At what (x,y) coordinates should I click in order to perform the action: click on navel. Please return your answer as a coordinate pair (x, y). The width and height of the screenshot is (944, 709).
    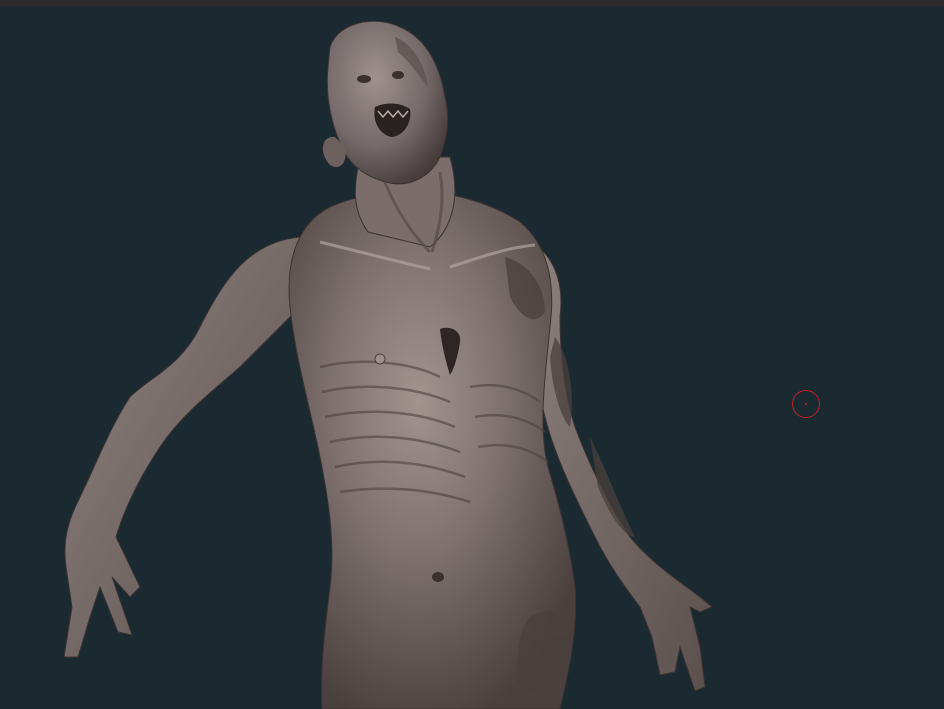
    Looking at the image, I should click on (438, 577).